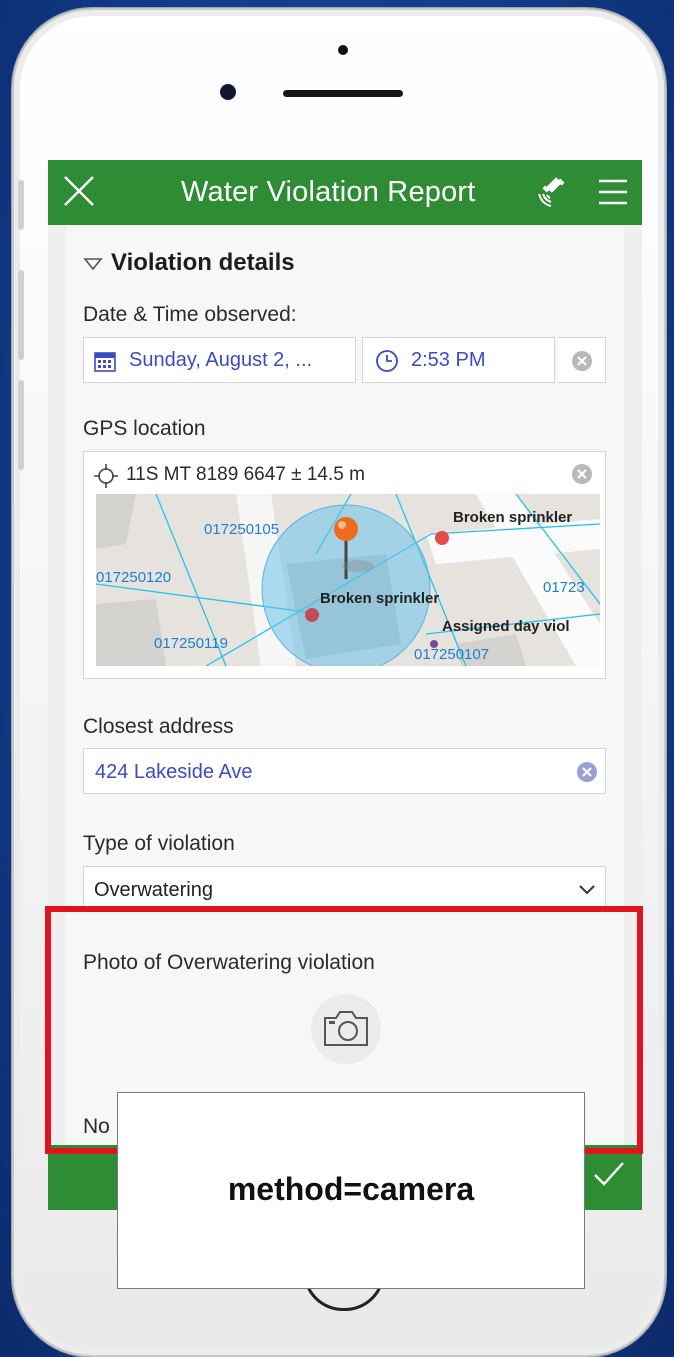 This screenshot has width=674, height=1357. Describe the element at coordinates (191, 643) in the screenshot. I see `map-label-parcel-3: 017250119` at that location.